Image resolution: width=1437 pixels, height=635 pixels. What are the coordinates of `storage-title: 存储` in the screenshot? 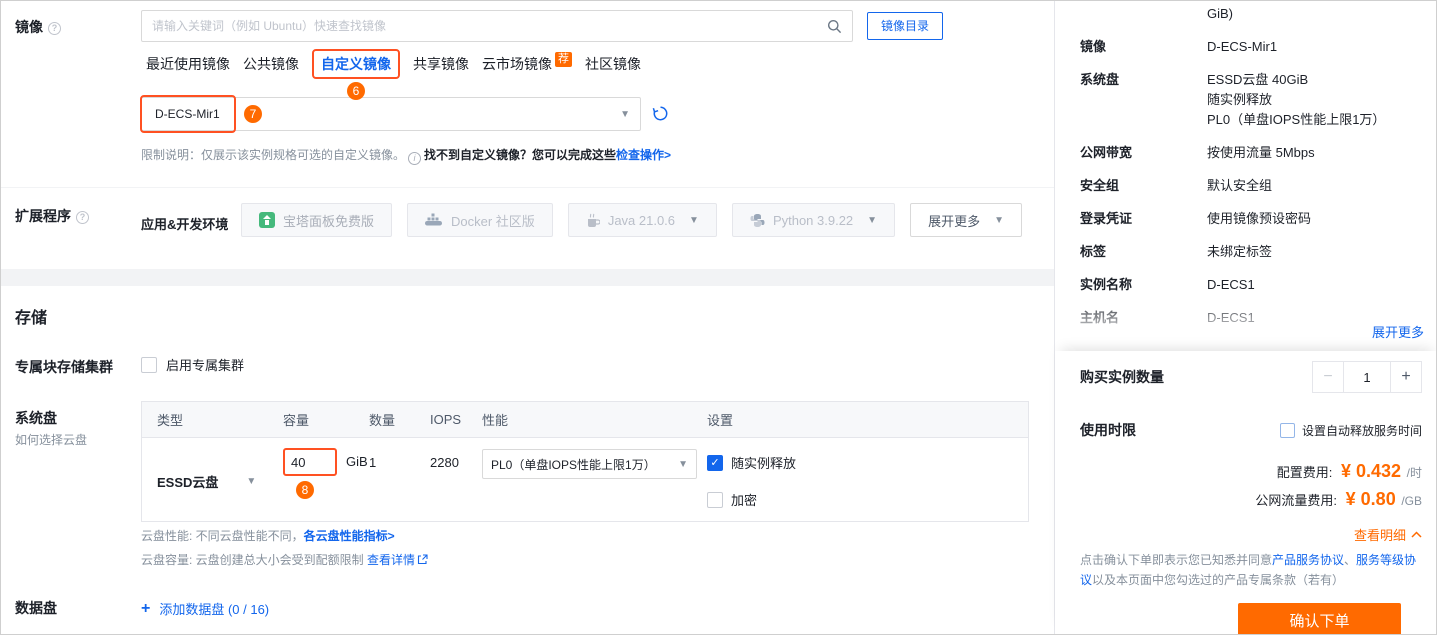 It's located at (31, 318).